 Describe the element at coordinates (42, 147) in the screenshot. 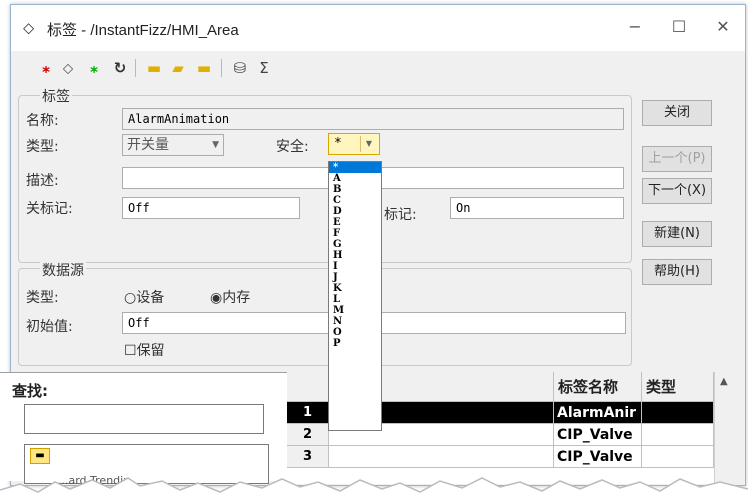

I see `type-label: 类型:` at that location.